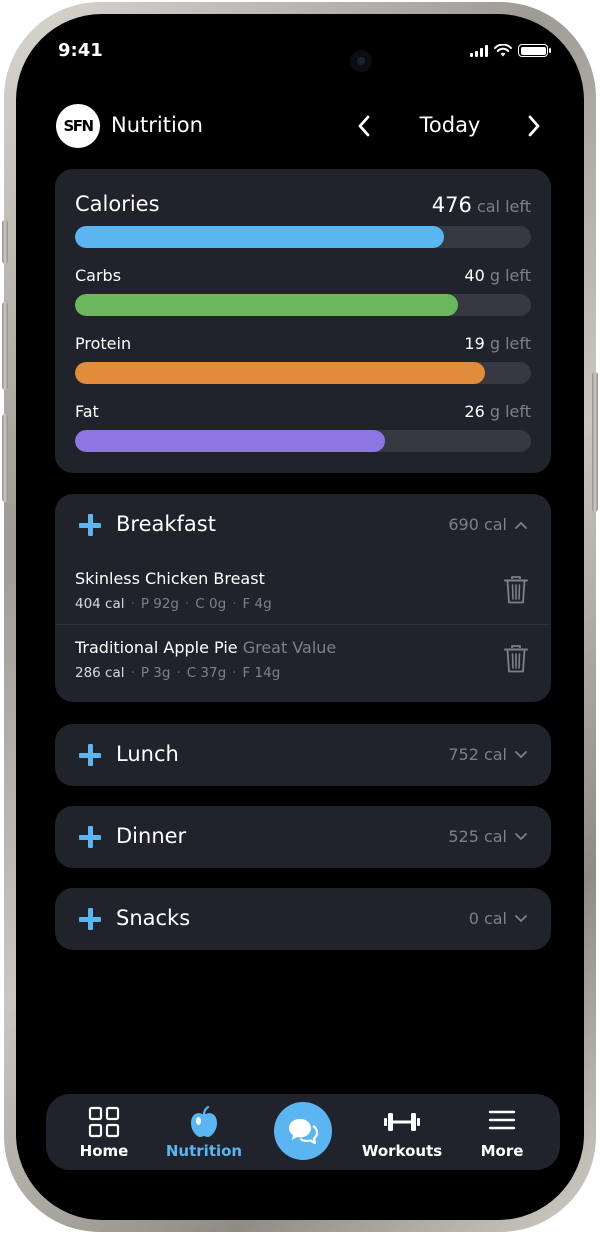 Image resolution: width=600 pixels, height=1236 pixels. Describe the element at coordinates (151, 836) in the screenshot. I see `meal-title: Dinner` at that location.